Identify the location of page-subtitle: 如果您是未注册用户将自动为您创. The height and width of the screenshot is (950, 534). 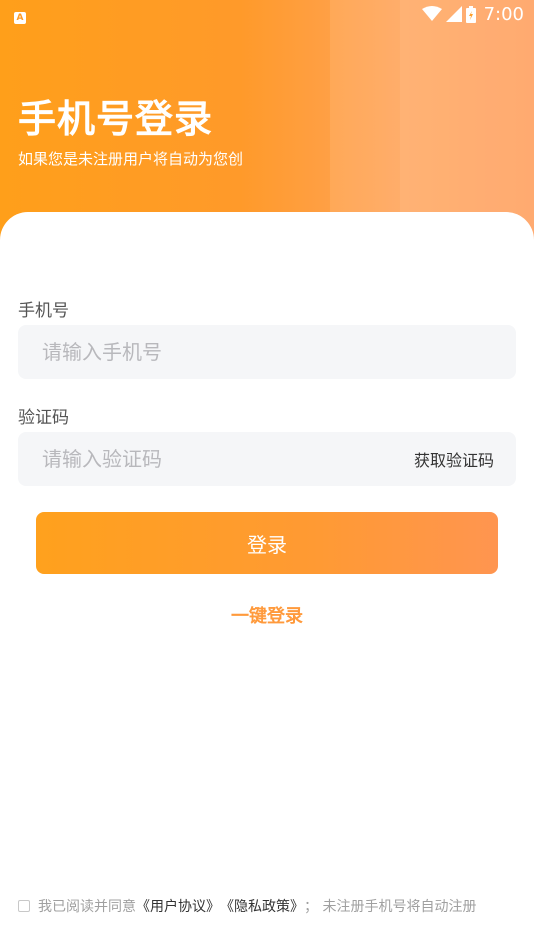
(131, 159).